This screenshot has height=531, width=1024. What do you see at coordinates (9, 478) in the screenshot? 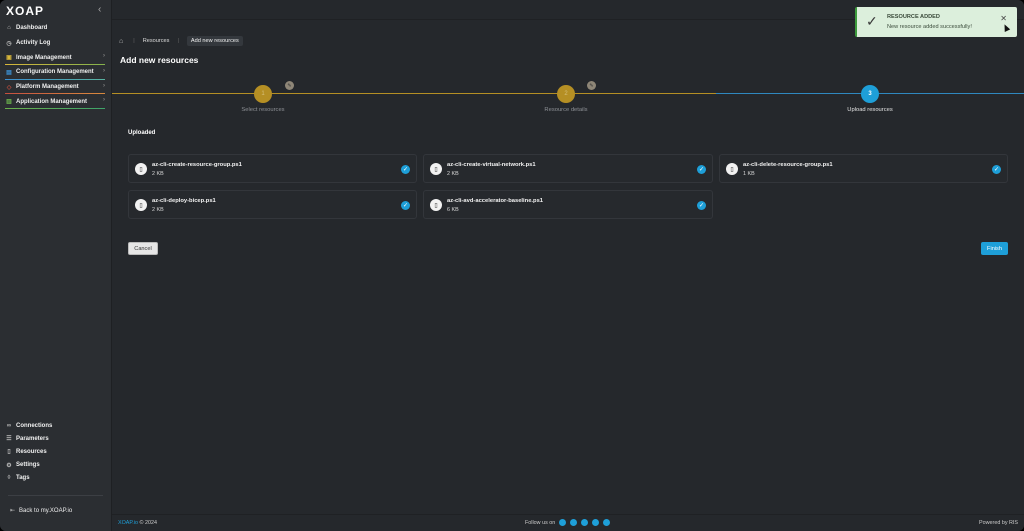
I see `tag-icon: ◊` at bounding box center [9, 478].